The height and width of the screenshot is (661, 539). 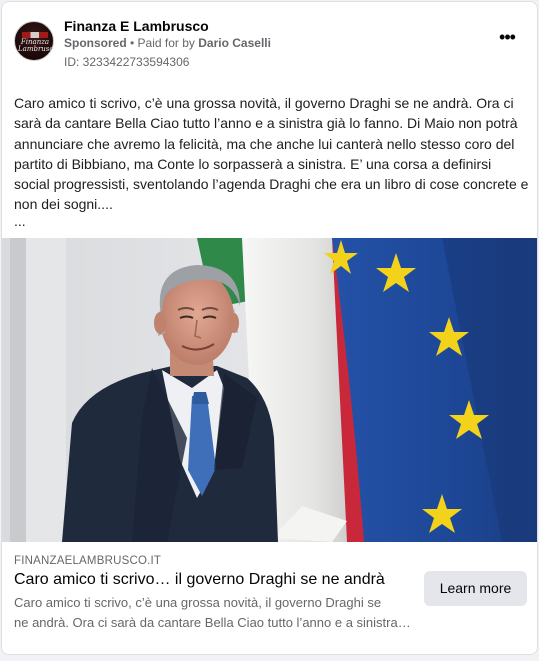 What do you see at coordinates (234, 43) in the screenshot?
I see `paid-for-name: Dario Caselli` at bounding box center [234, 43].